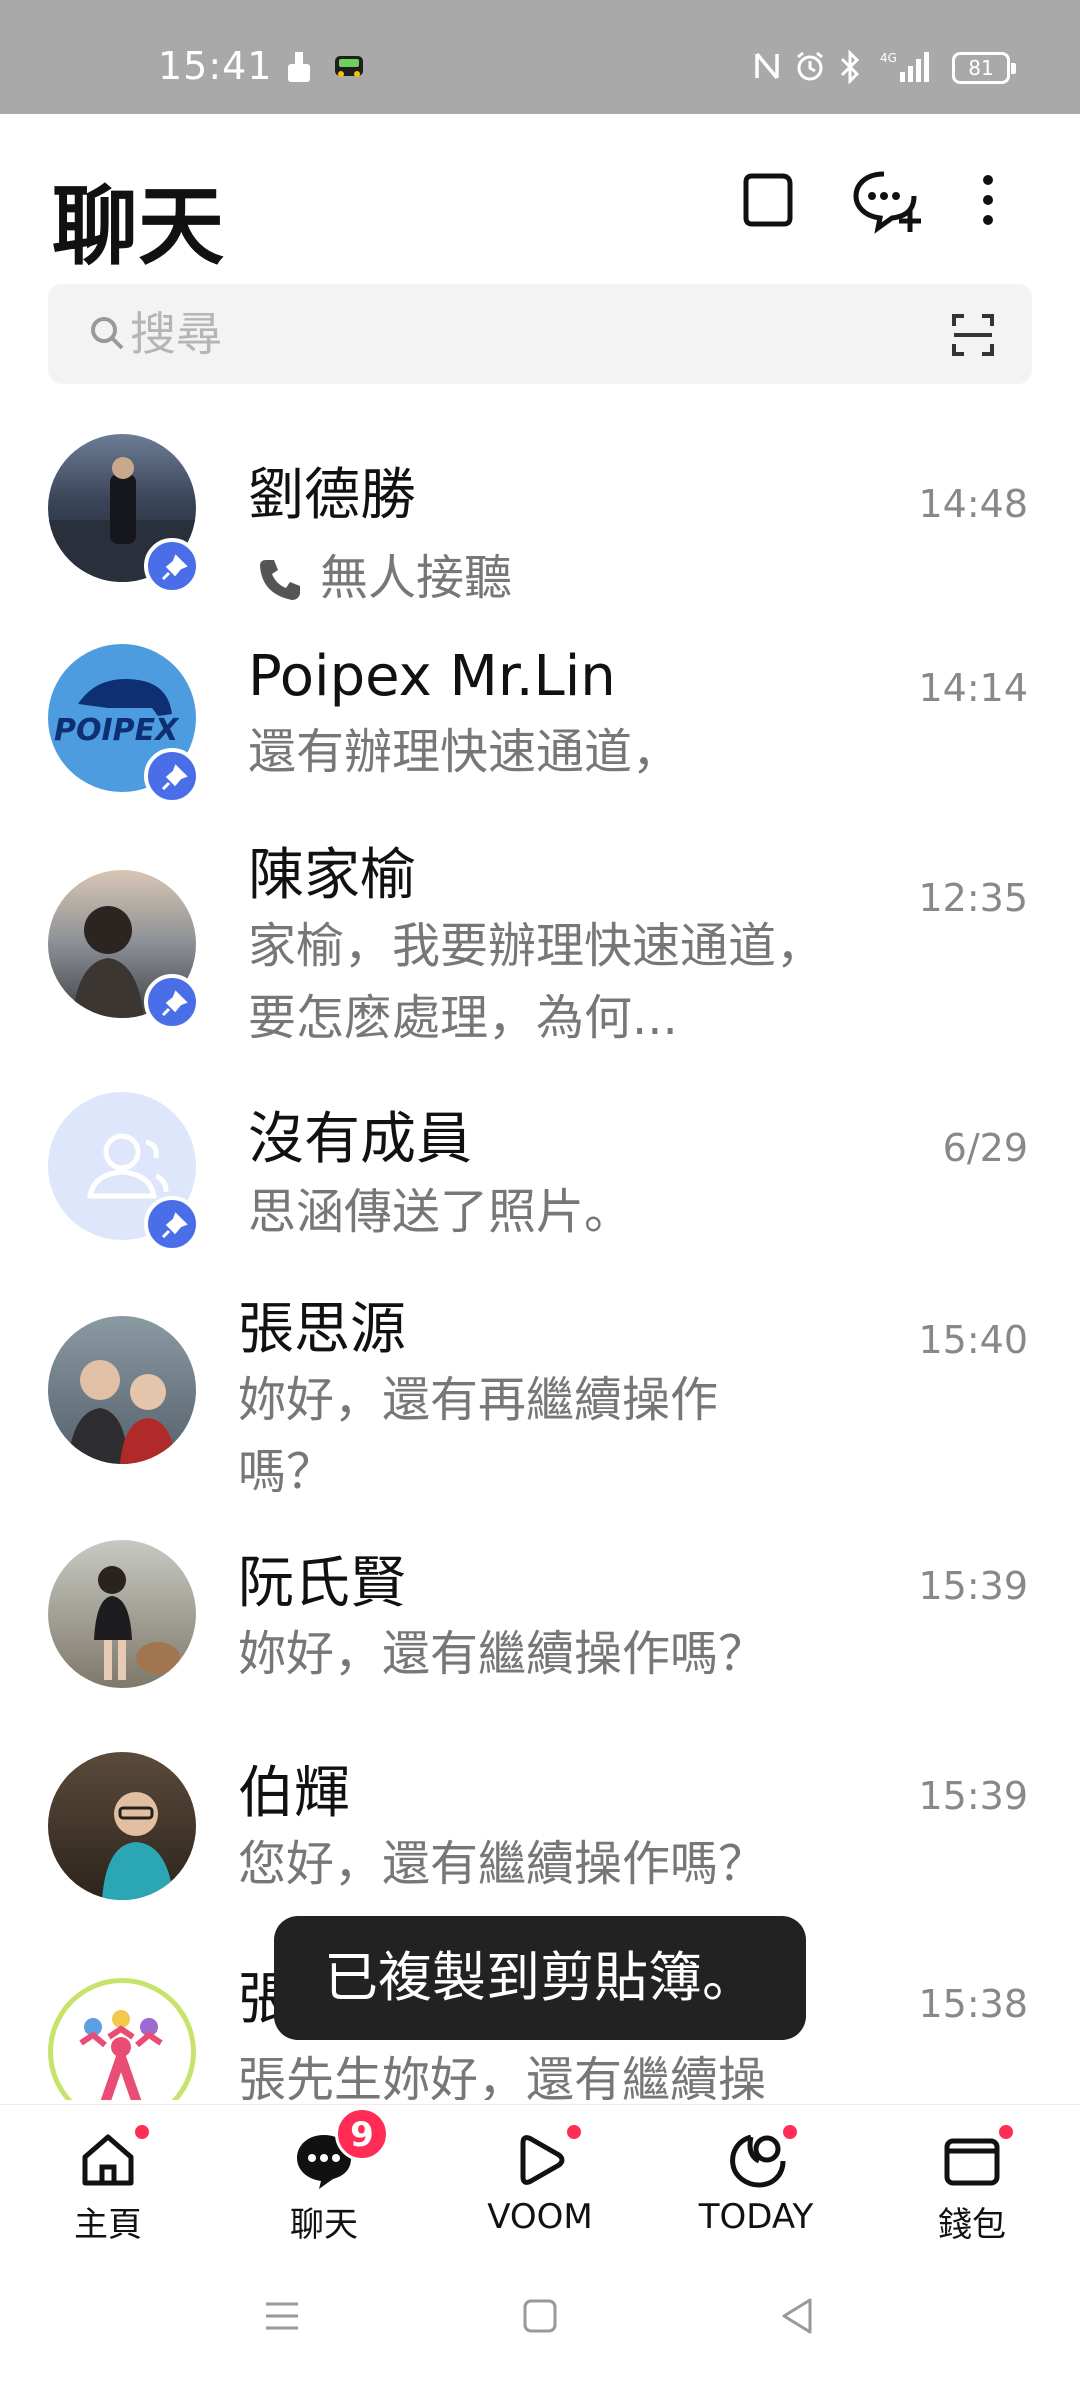  Describe the element at coordinates (756, 2217) in the screenshot. I see `nav-label: TODAY` at that location.